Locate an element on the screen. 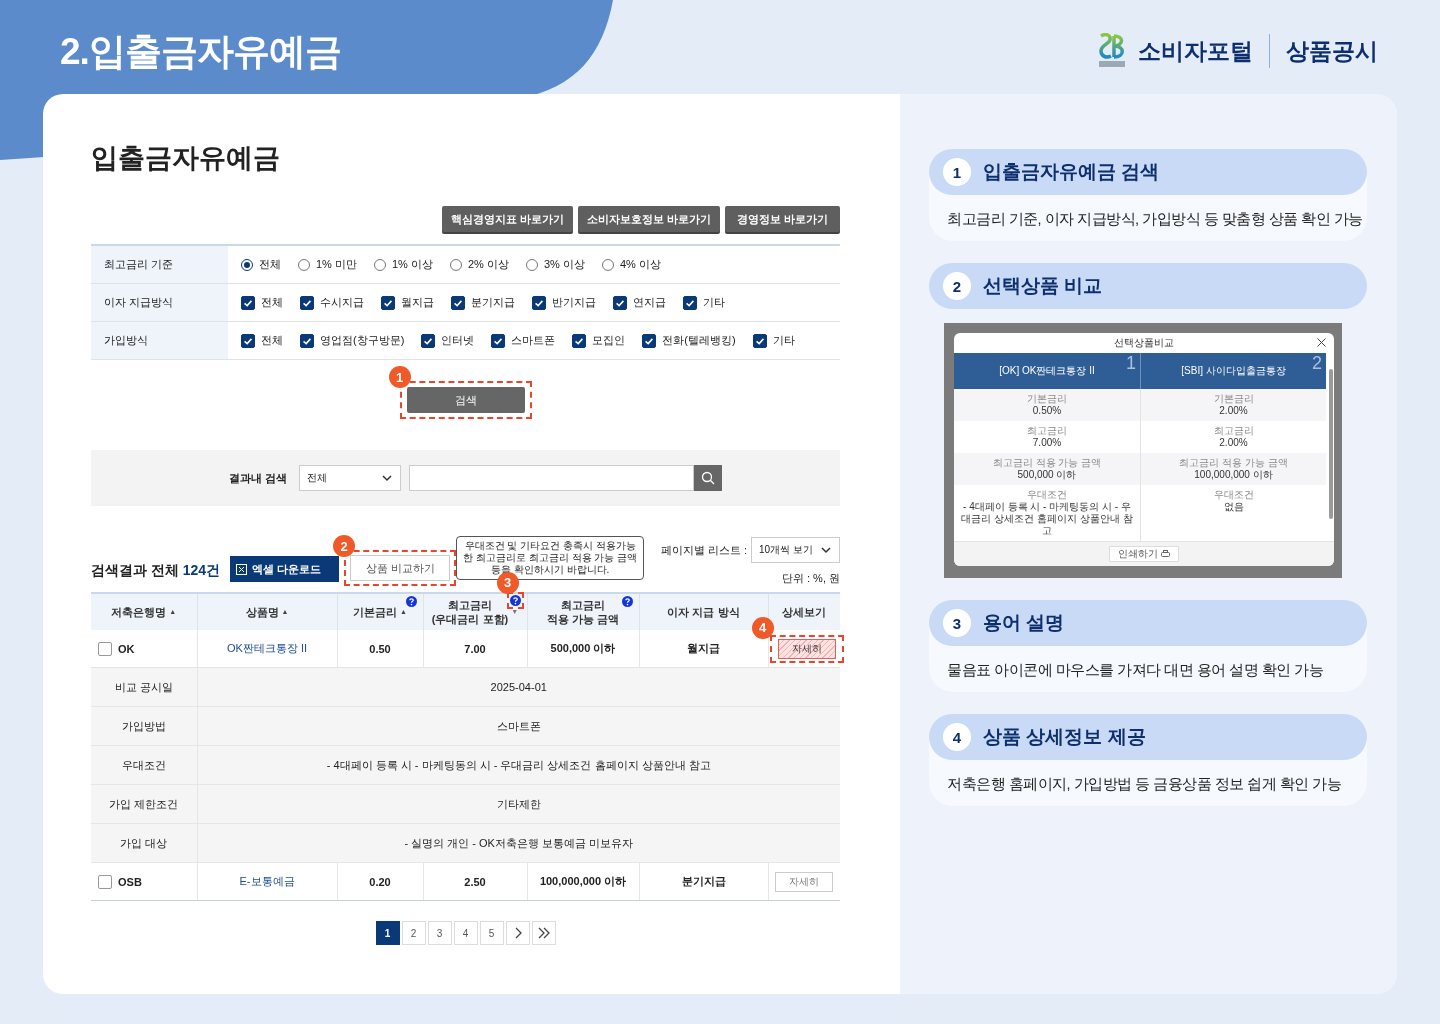 This screenshot has height=1024, width=1440. search-submit-button is located at coordinates (708, 478).